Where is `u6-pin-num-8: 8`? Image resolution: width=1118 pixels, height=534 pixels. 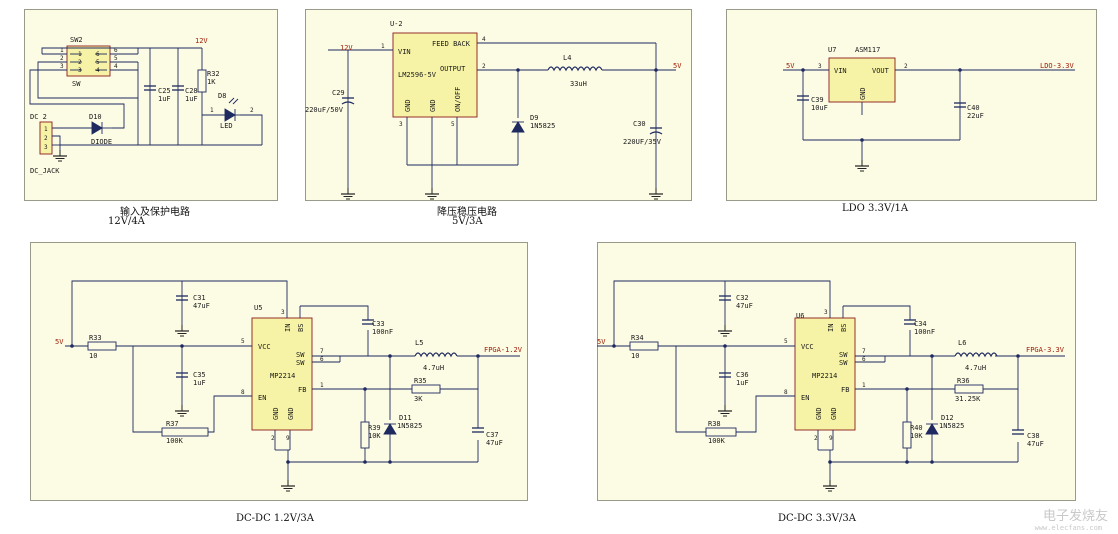
u6-pin-num-8: 8 is located at coordinates (786, 392).